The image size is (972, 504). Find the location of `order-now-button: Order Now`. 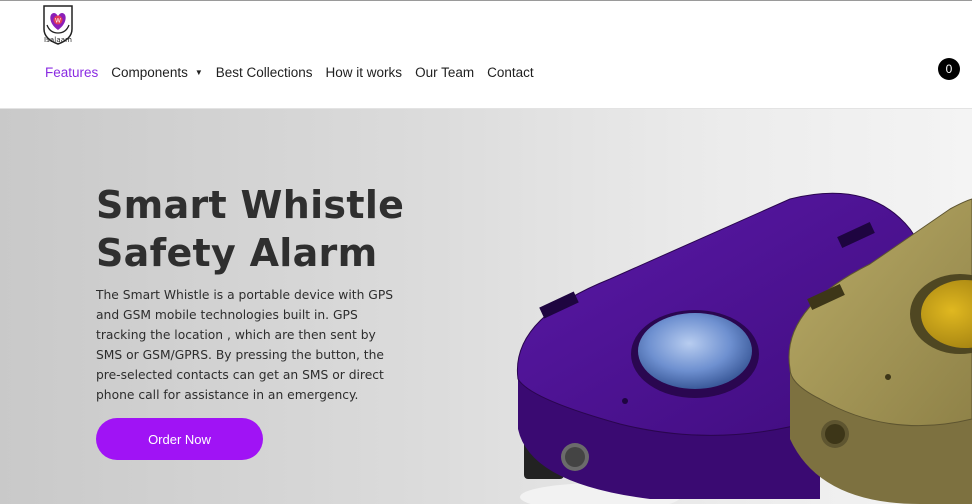

order-now-button: Order Now is located at coordinates (179, 439).